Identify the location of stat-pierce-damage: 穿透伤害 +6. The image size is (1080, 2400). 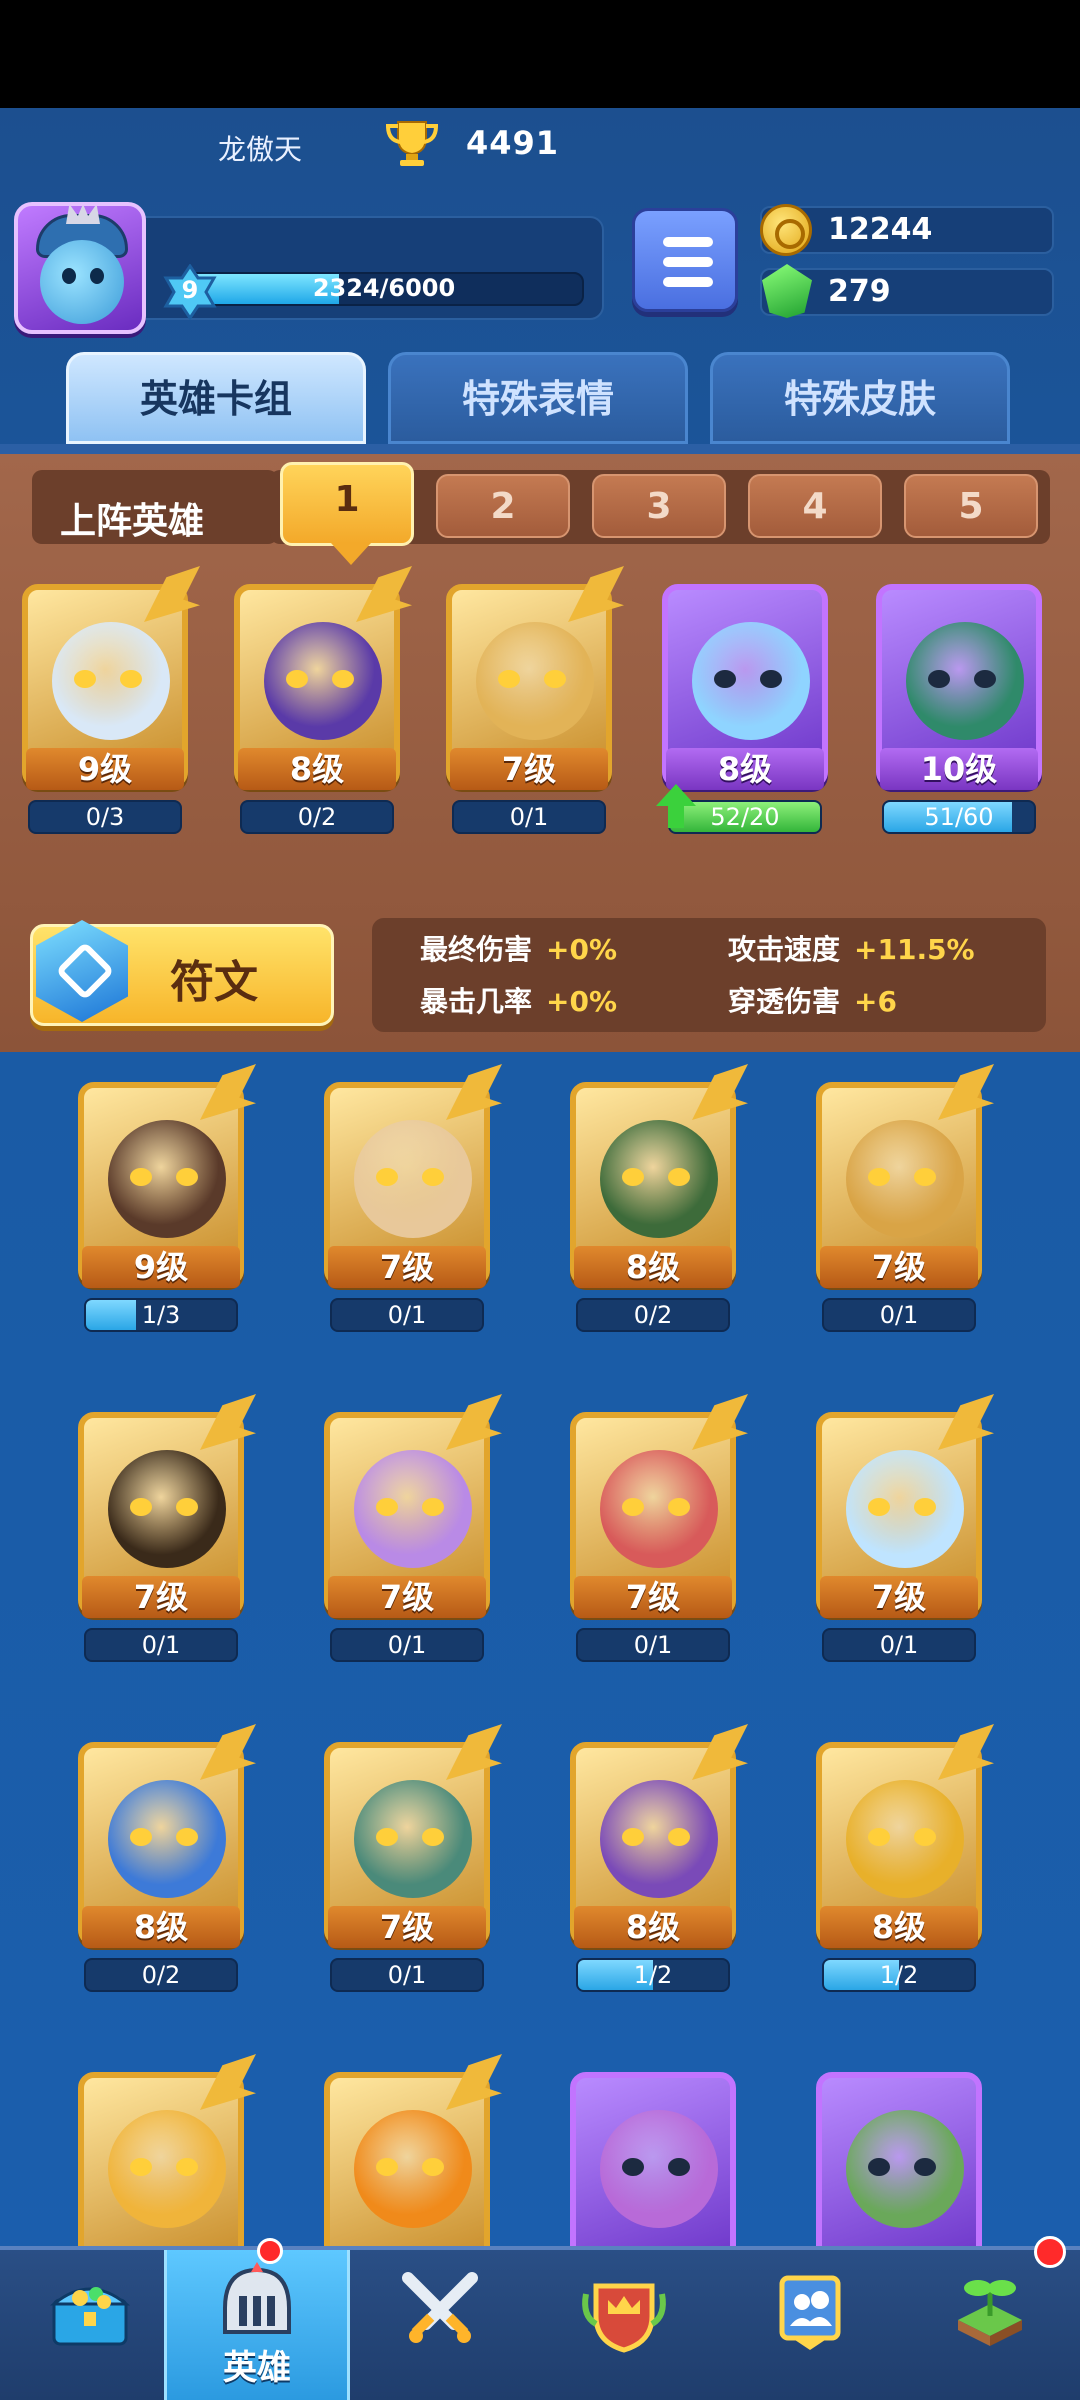
(812, 1000).